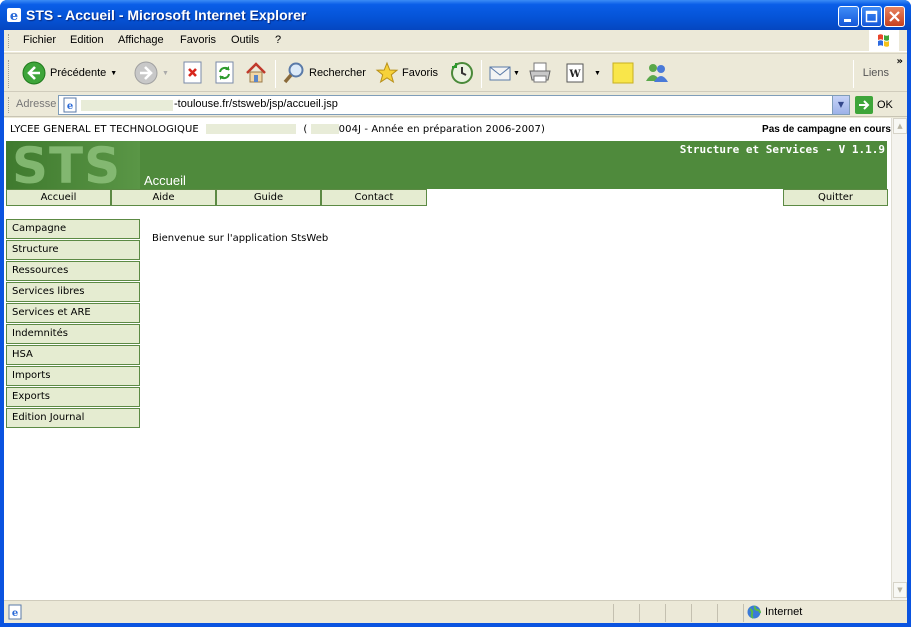 This screenshot has height=627, width=911. I want to click on open-paren: (, so click(305, 129).